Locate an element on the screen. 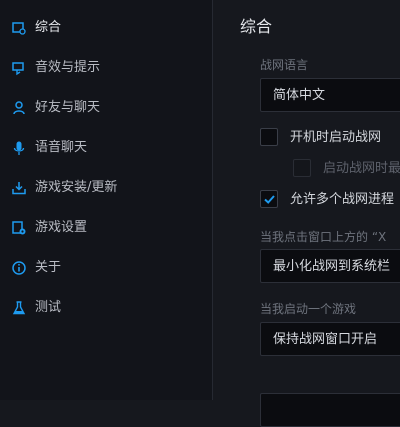  sidebar-item-voice: 语音聊天 is located at coordinates (106, 148).